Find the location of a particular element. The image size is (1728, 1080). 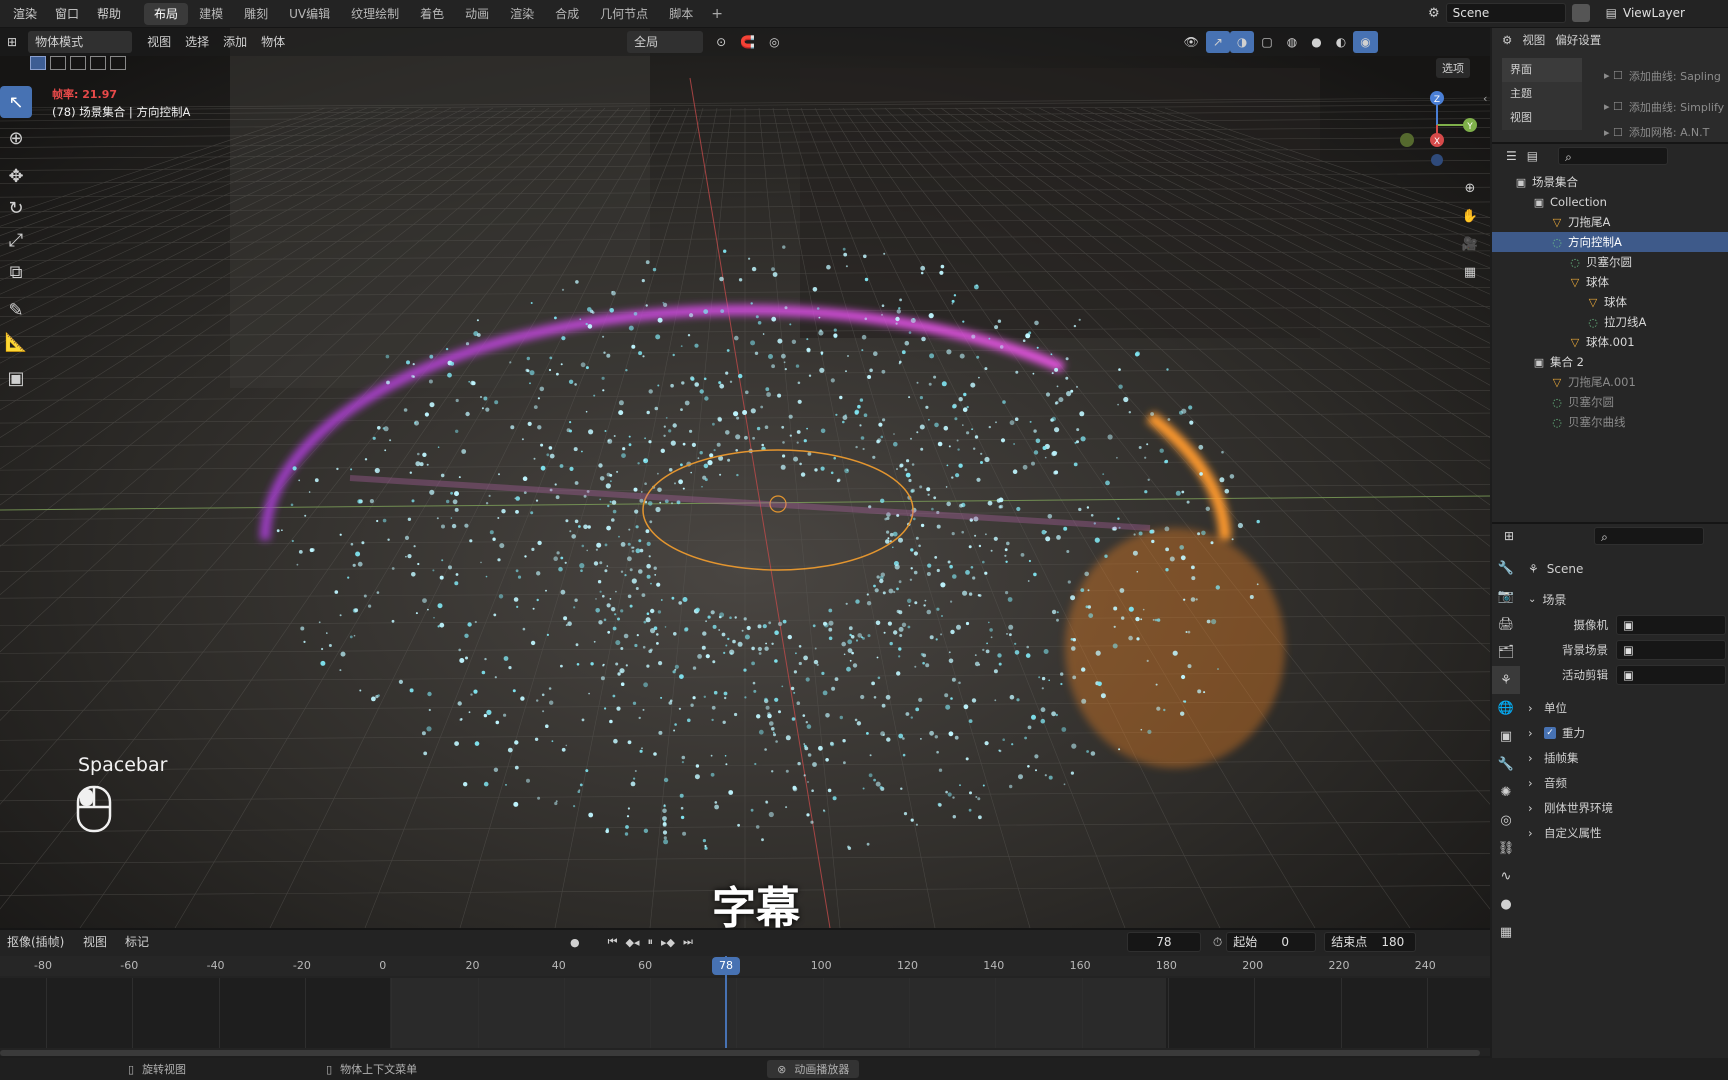

timeline-menu-marker: 标记 is located at coordinates (137, 942).